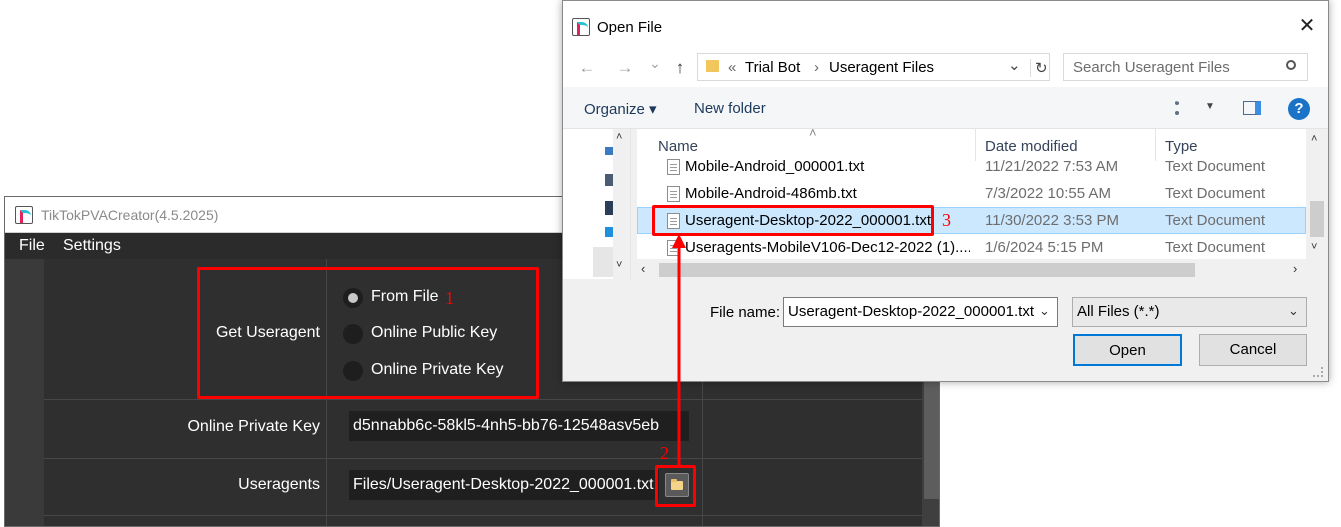 The width and height of the screenshot is (1341, 527). Describe the element at coordinates (679, 351) in the screenshot. I see `annotation-arrow` at that location.